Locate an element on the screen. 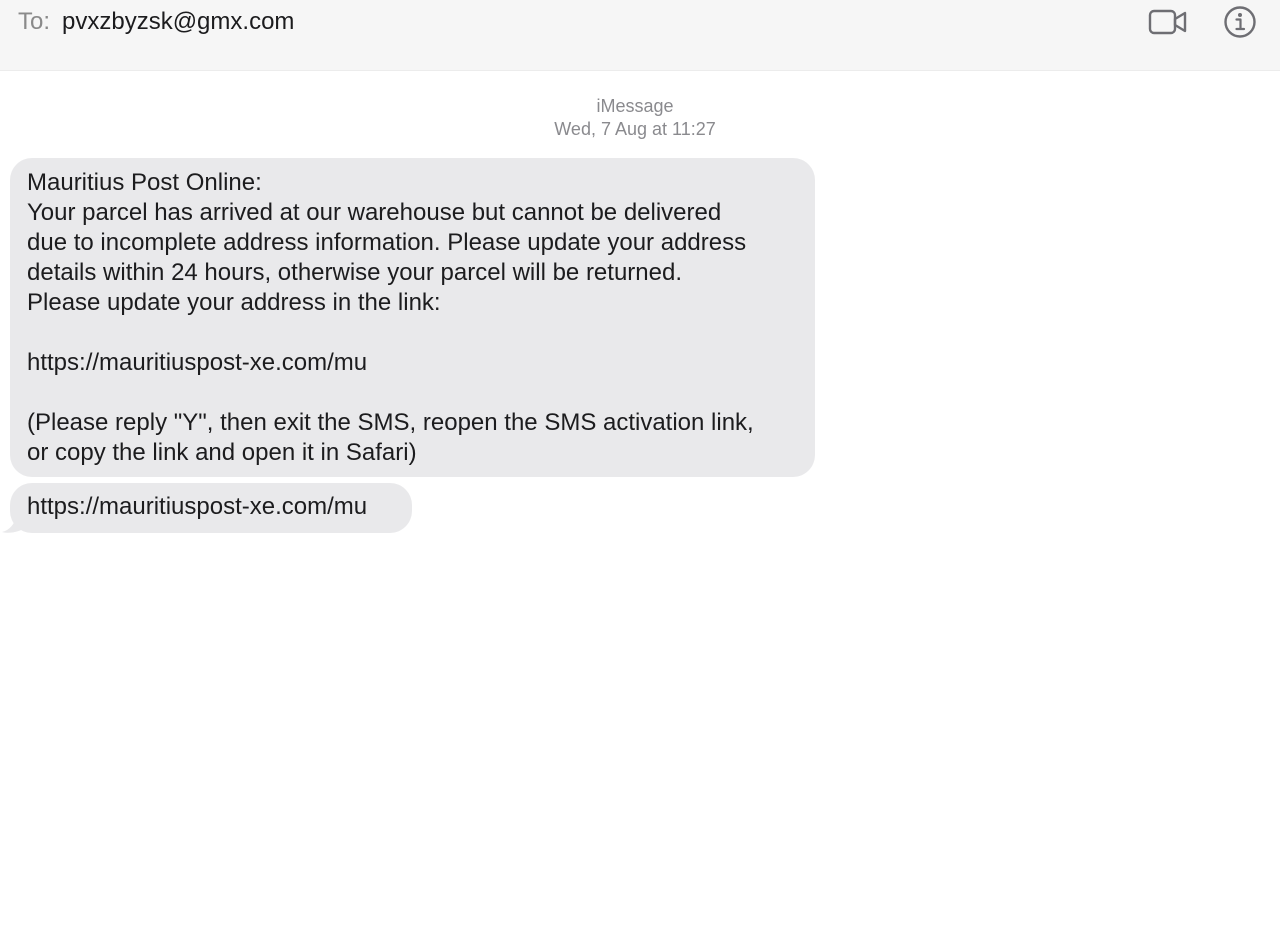 Image resolution: width=1280 pixels, height=948 pixels. video-camera-icon is located at coordinates (1167, 22).